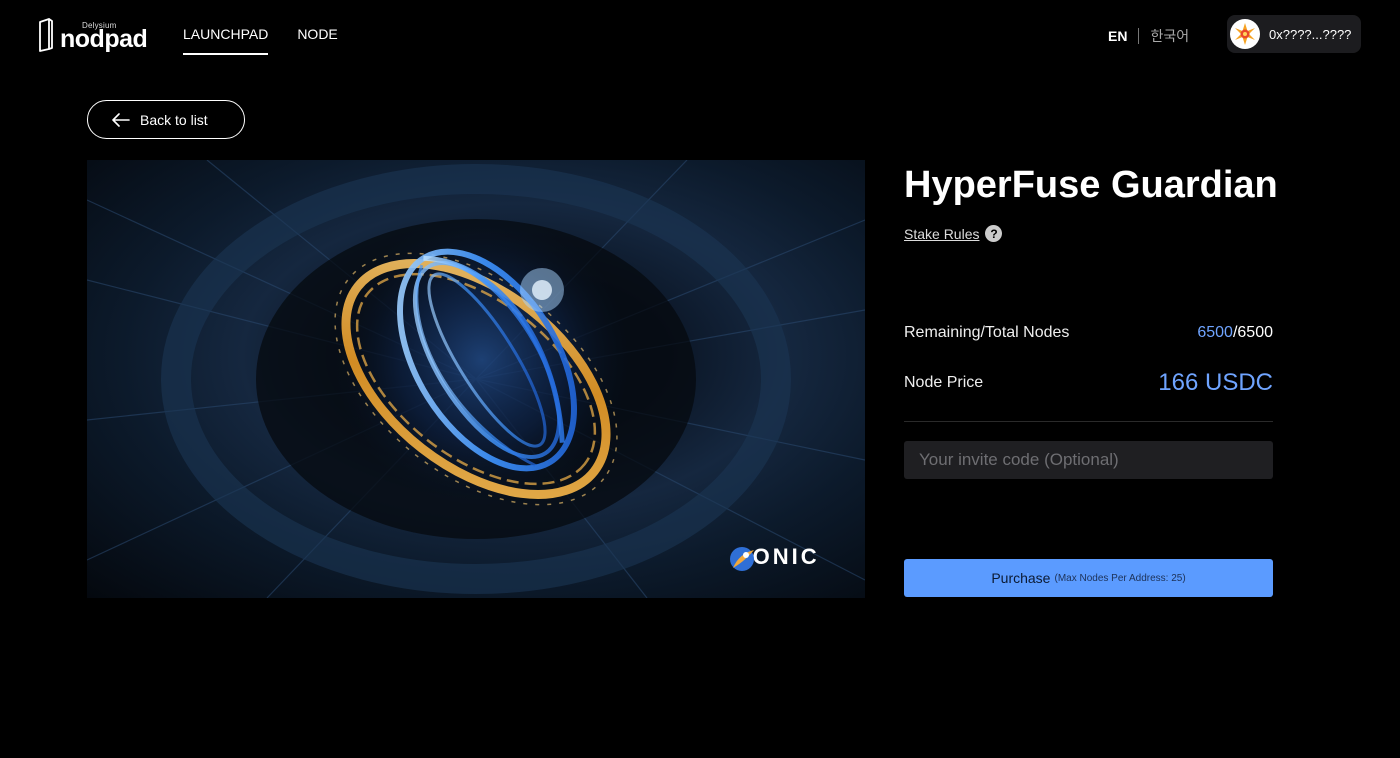 The width and height of the screenshot is (1400, 758). I want to click on sunburst-avatar-icon, so click(1245, 34).